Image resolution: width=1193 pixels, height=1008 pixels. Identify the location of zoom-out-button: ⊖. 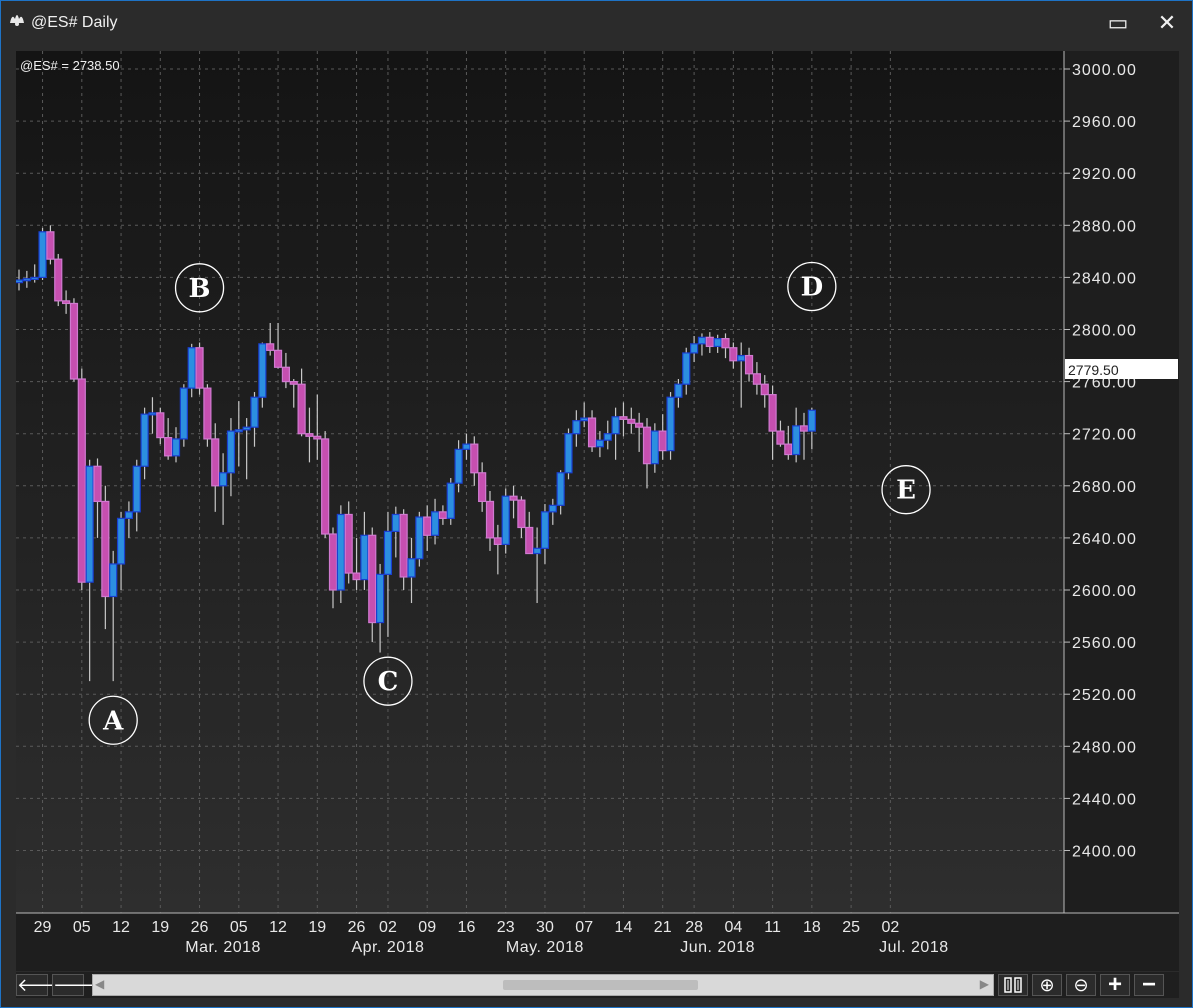
(1081, 985).